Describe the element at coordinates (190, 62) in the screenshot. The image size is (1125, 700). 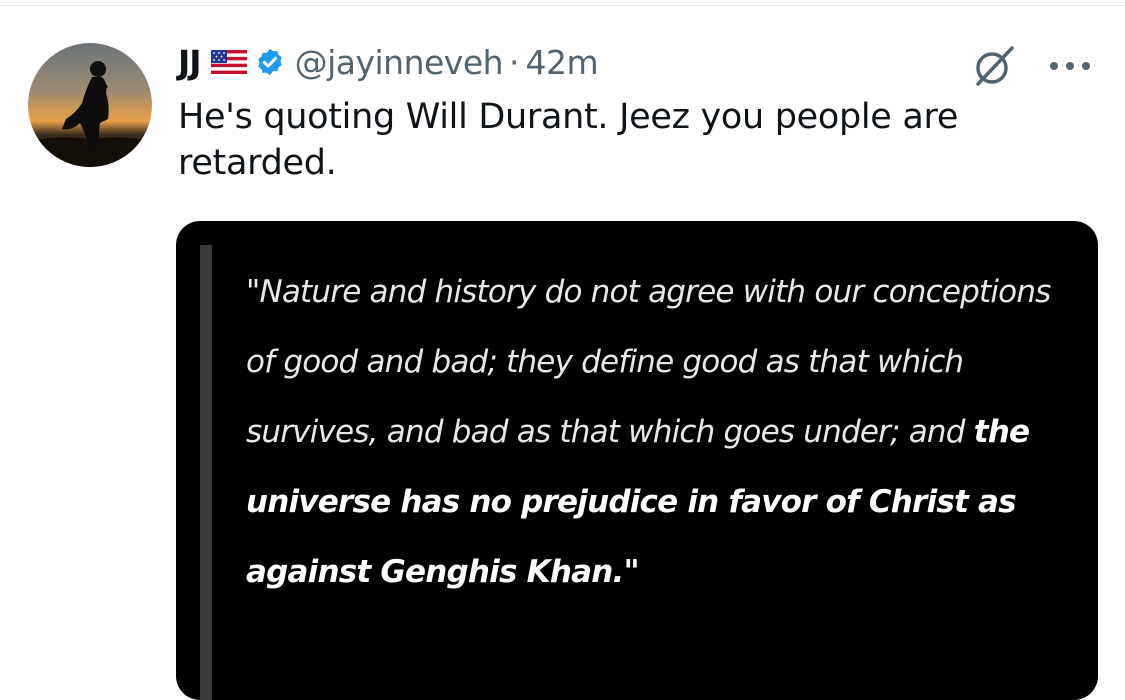
I see `display-name: JJ` at that location.